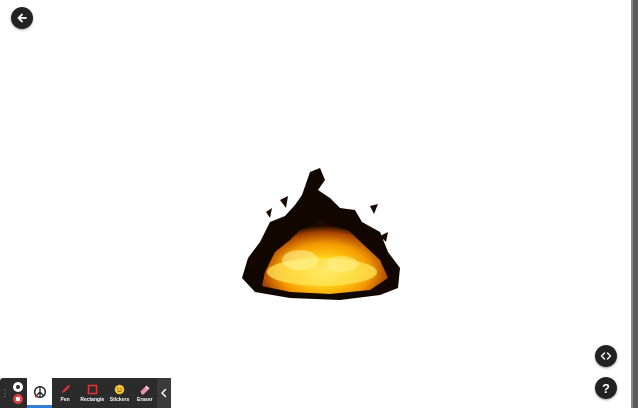  What do you see at coordinates (634, 204) in the screenshot?
I see `right-scrollbar` at bounding box center [634, 204].